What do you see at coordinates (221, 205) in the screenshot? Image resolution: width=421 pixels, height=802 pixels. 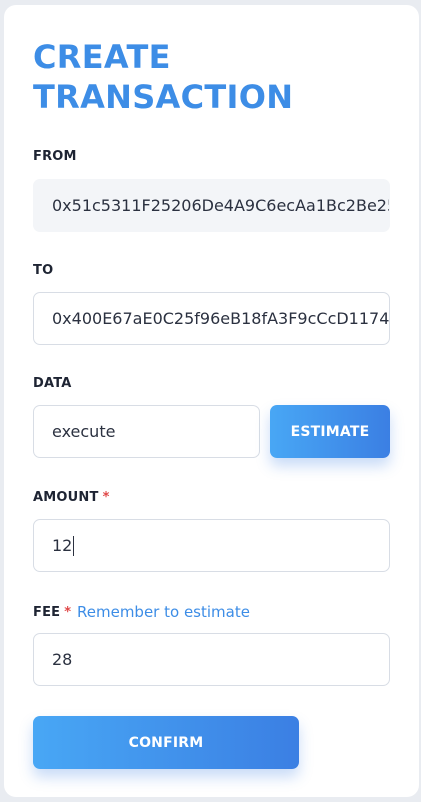 I see `from-value: 0x51c5311F25206De4A9C6ecAa1Bc2Be257B` at bounding box center [221, 205].